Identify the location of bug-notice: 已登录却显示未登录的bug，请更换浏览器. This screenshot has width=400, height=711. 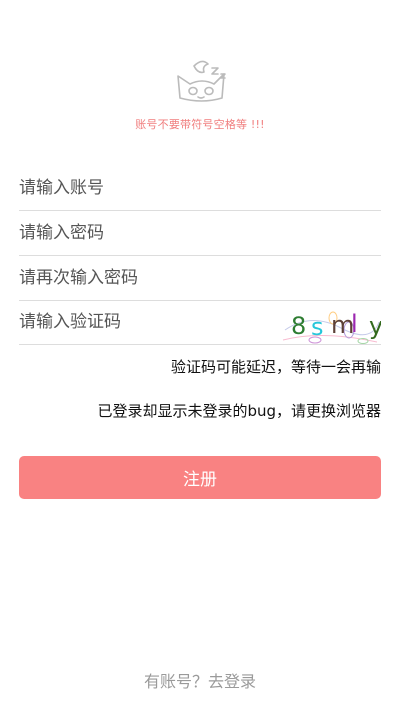
(239, 411).